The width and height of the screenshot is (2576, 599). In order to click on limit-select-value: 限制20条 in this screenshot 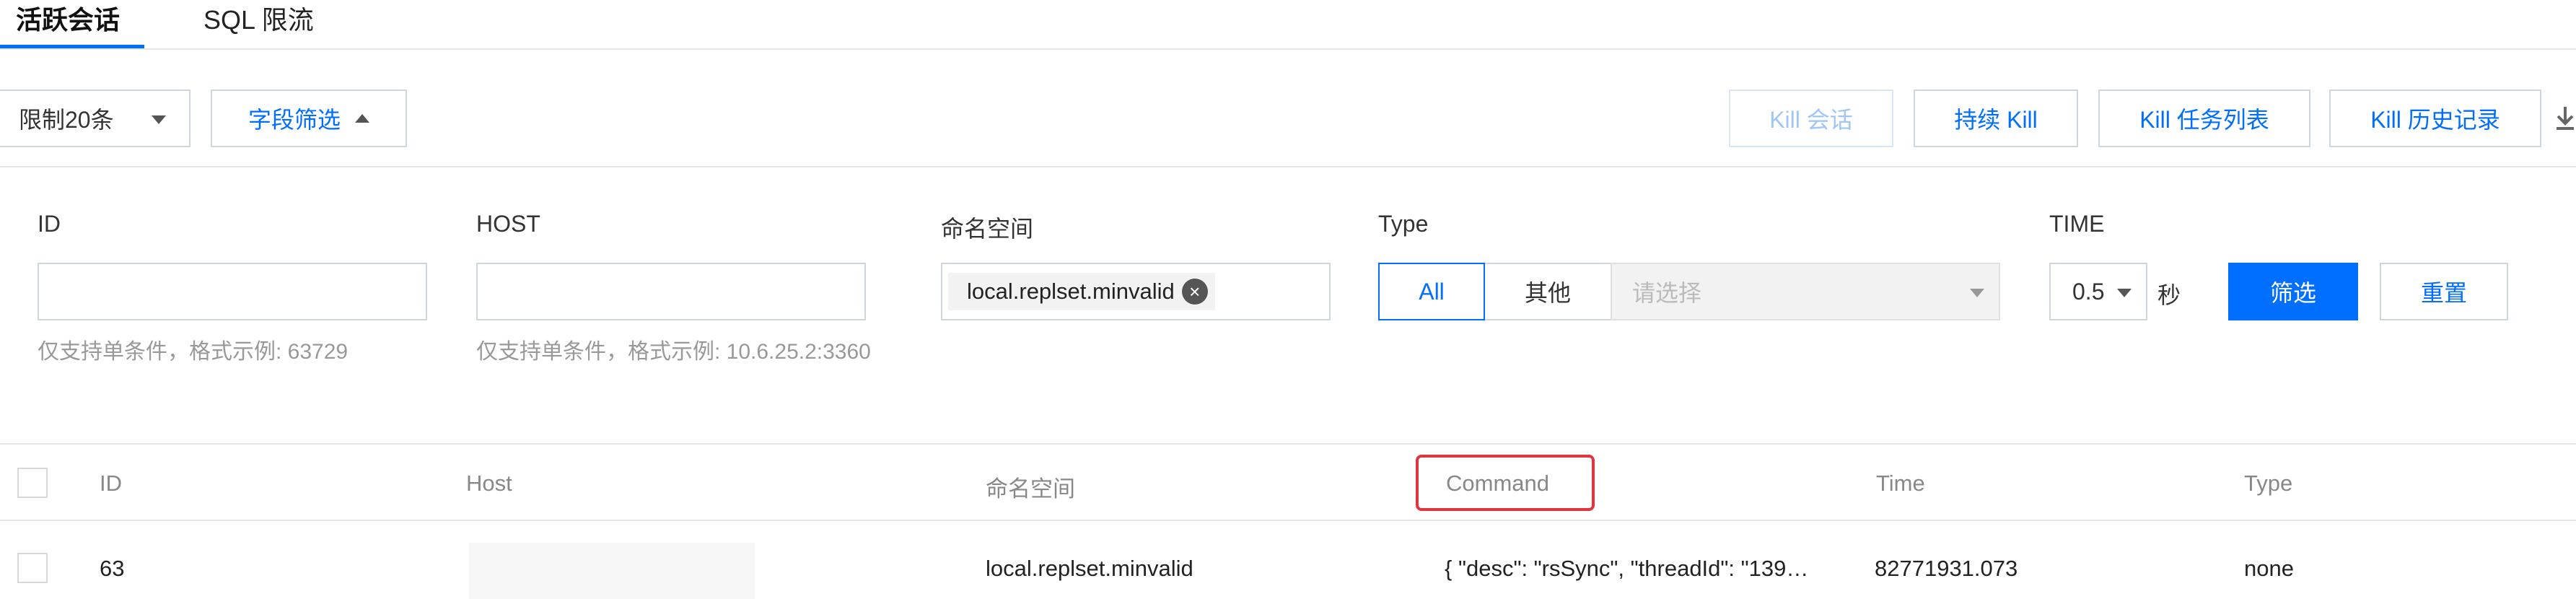, I will do `click(66, 120)`.